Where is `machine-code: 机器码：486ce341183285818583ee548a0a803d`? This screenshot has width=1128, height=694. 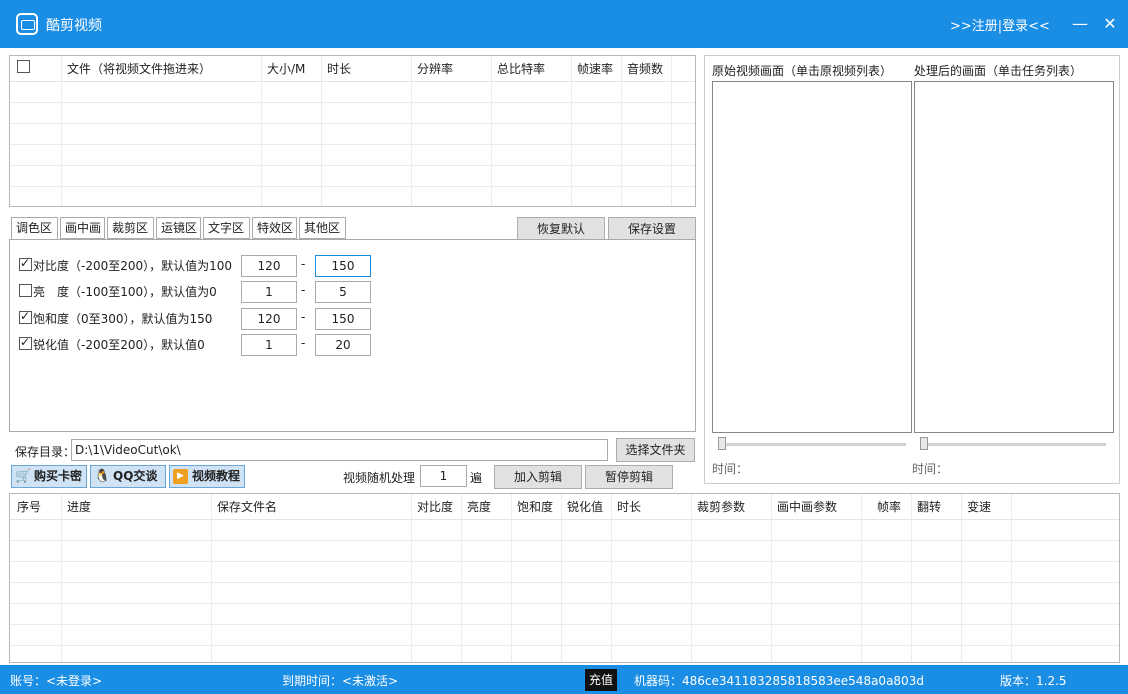 machine-code: 机器码：486ce341183285818583ee548a0a803d is located at coordinates (779, 681).